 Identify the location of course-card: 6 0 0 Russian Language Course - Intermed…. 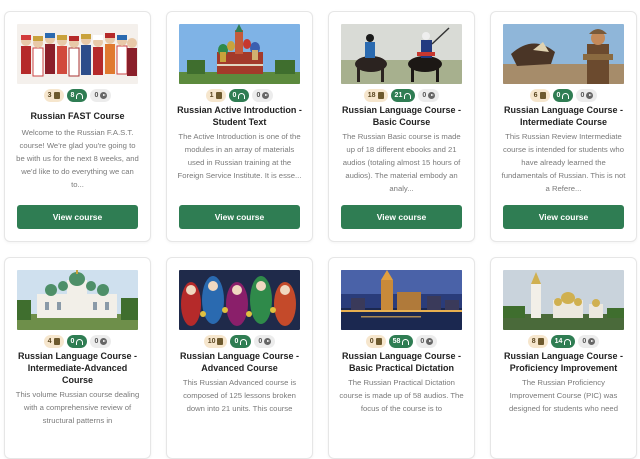
(563, 126).